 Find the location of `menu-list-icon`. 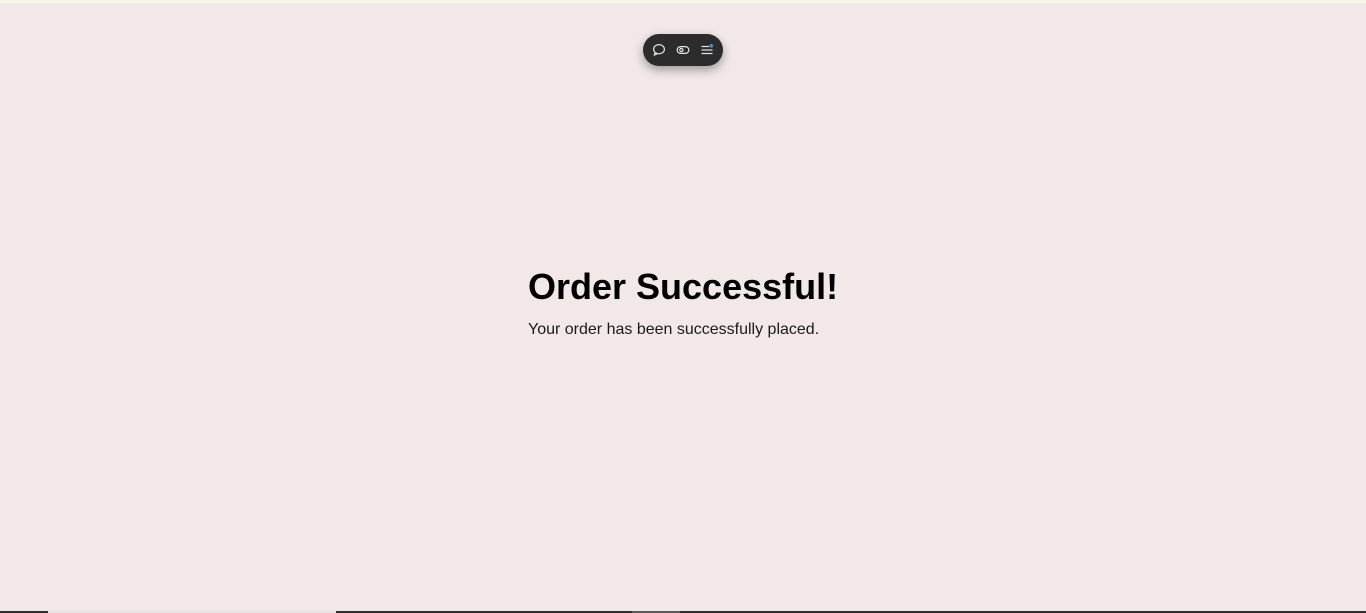

menu-list-icon is located at coordinates (707, 49).